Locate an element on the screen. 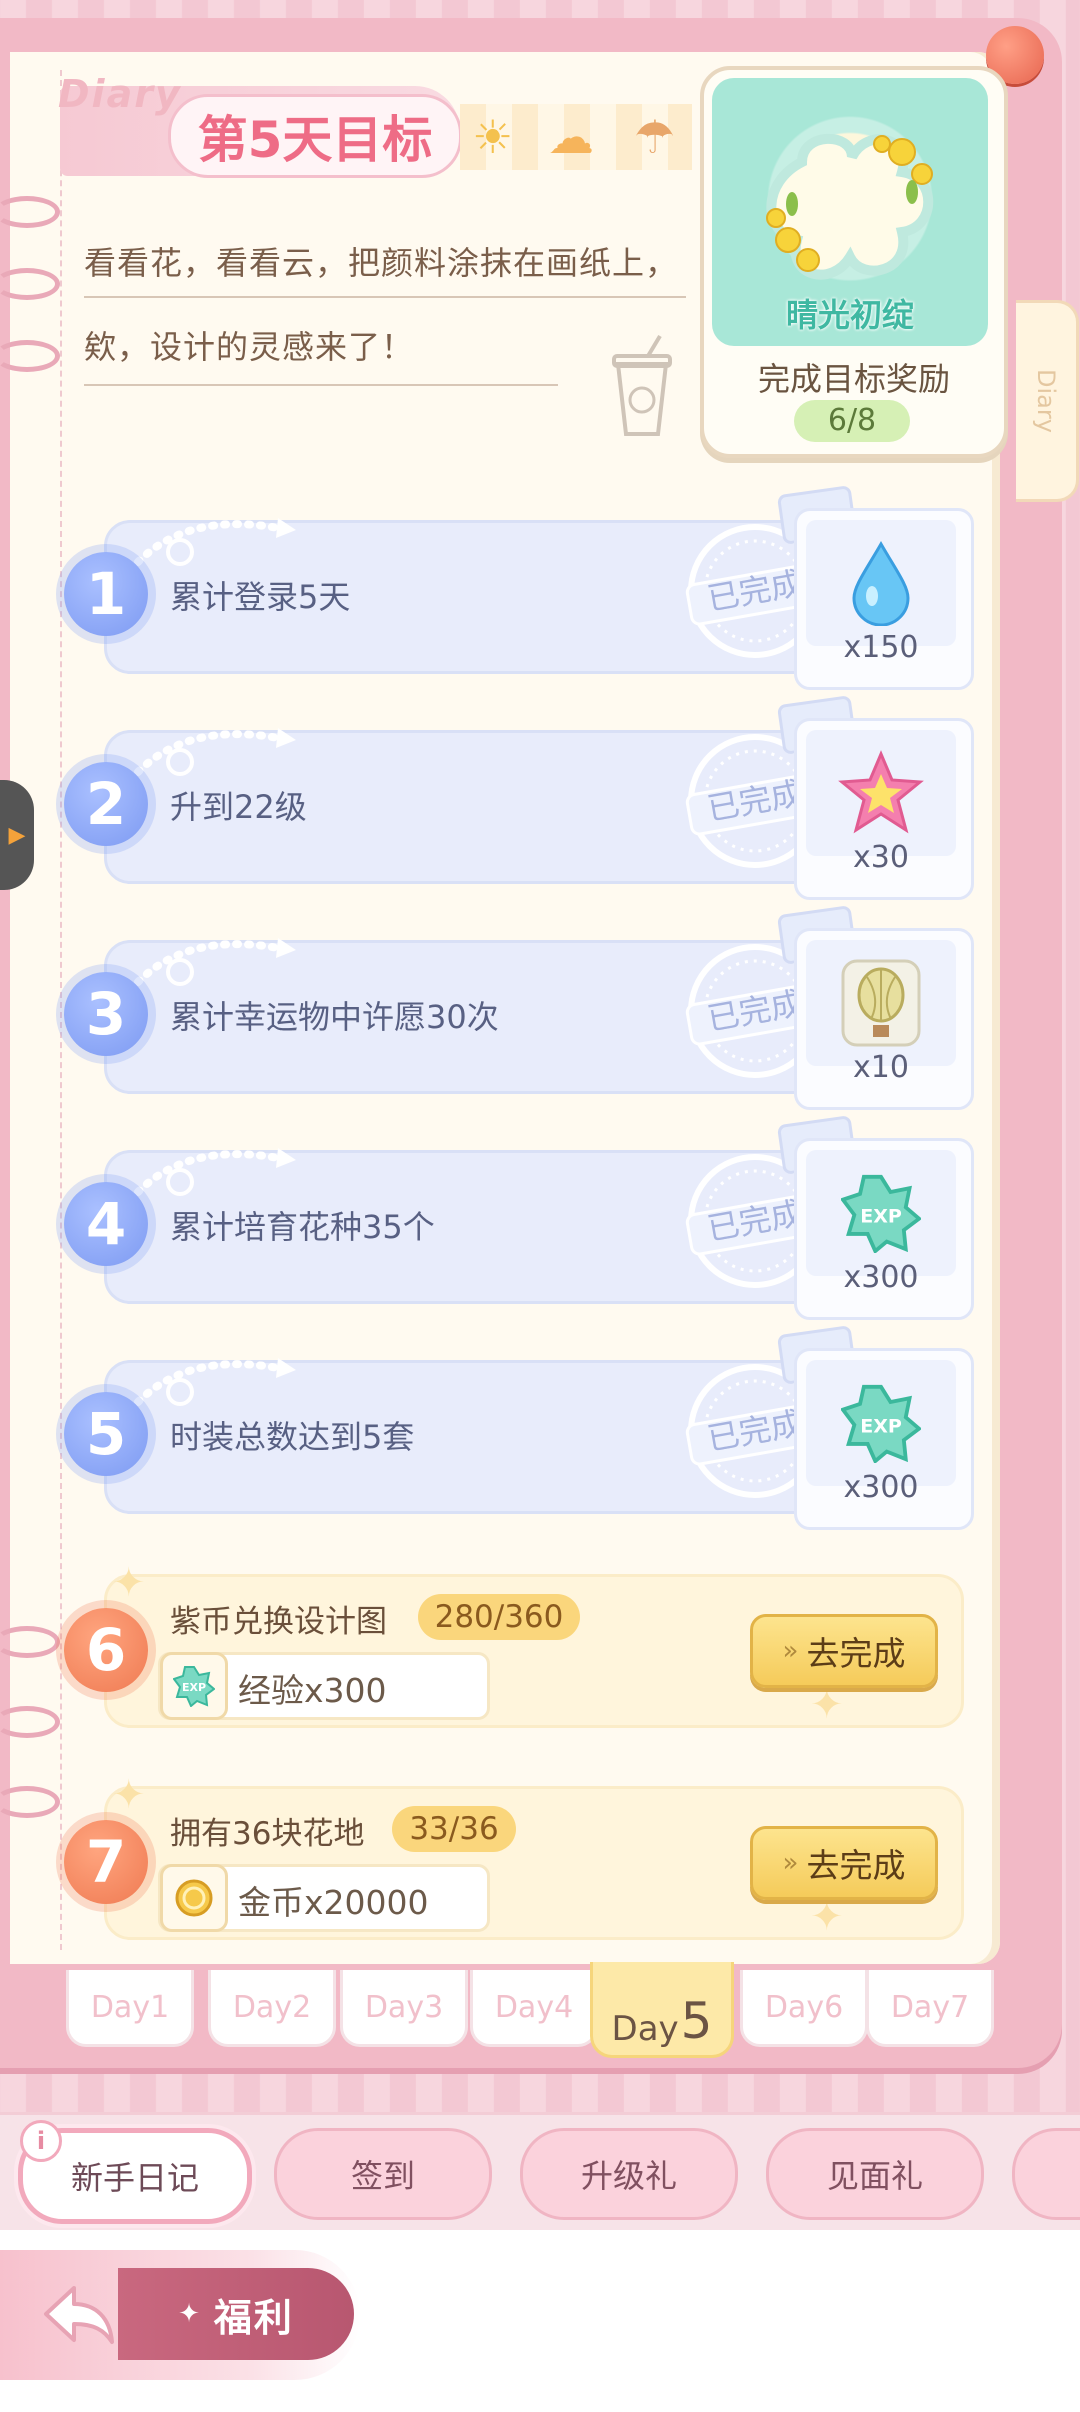  tab-level-up-gift: 升级礼 is located at coordinates (629, 2174).